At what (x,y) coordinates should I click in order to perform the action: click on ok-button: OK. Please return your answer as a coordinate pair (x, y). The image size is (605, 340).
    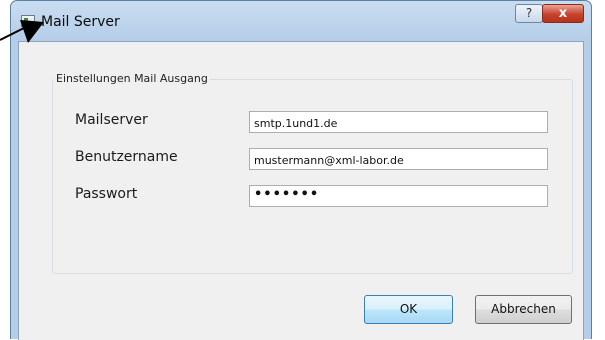
    Looking at the image, I should click on (408, 309).